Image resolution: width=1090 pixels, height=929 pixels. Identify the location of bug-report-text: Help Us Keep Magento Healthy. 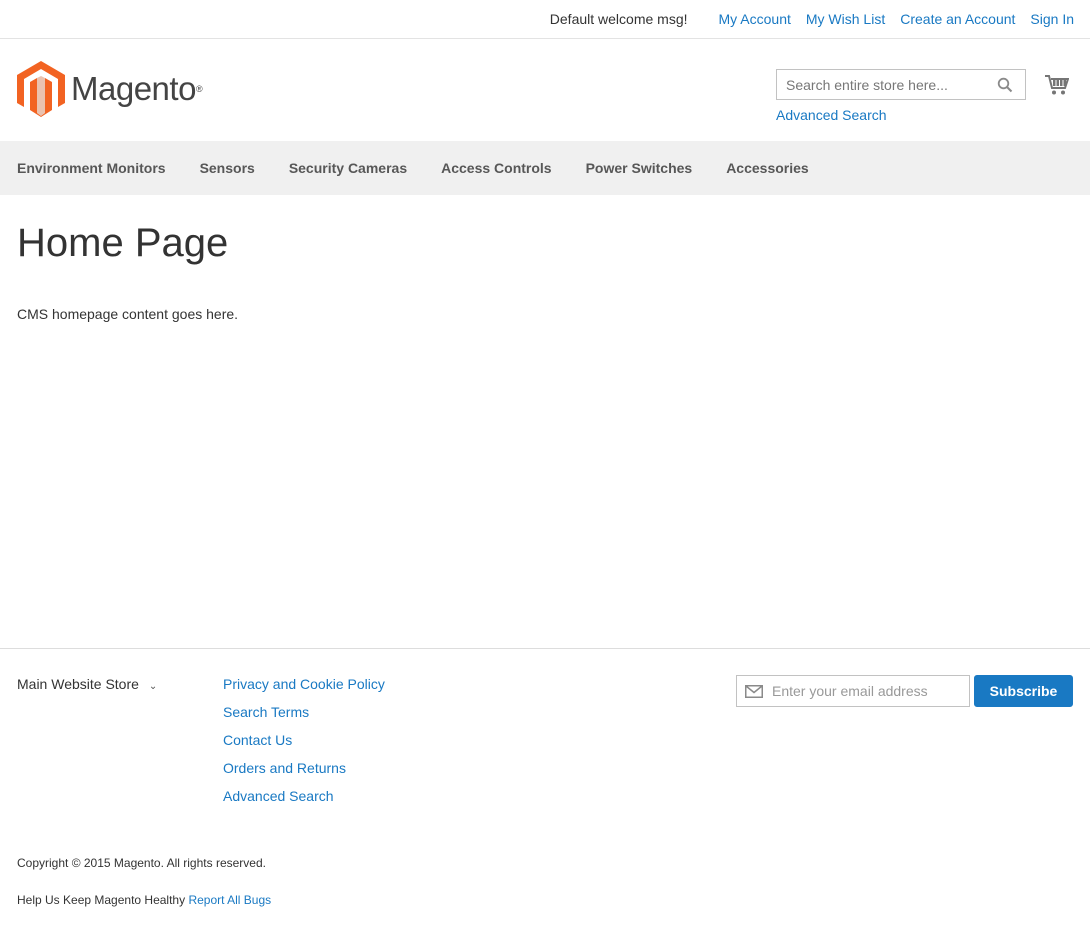
(101, 900).